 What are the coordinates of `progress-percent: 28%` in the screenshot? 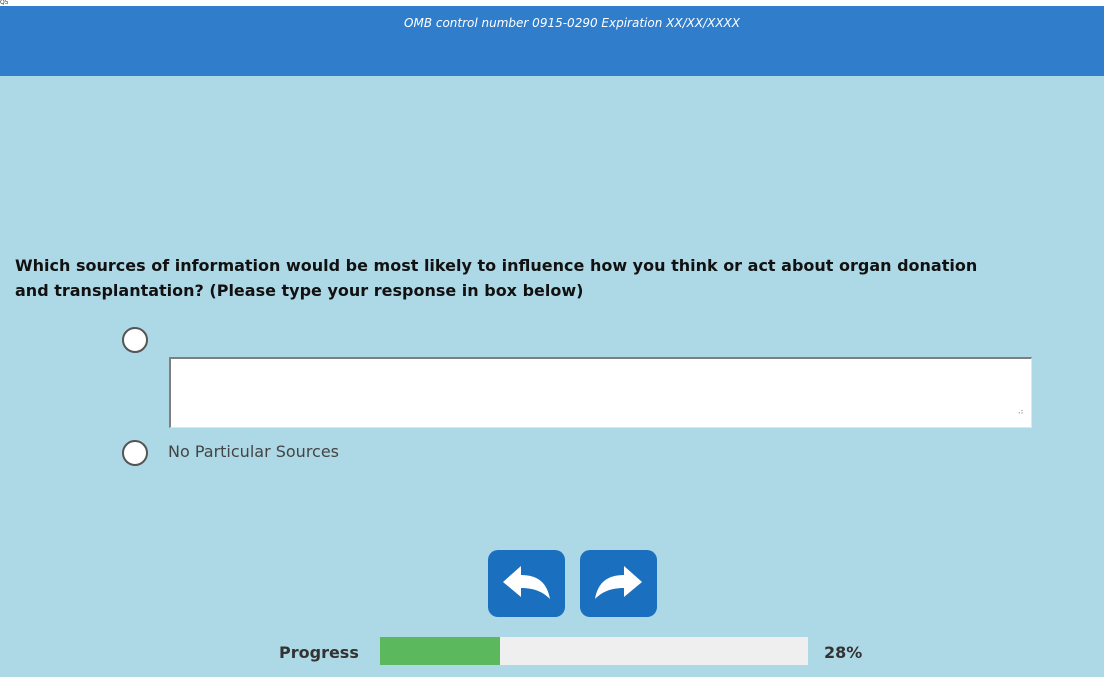 It's located at (843, 652).